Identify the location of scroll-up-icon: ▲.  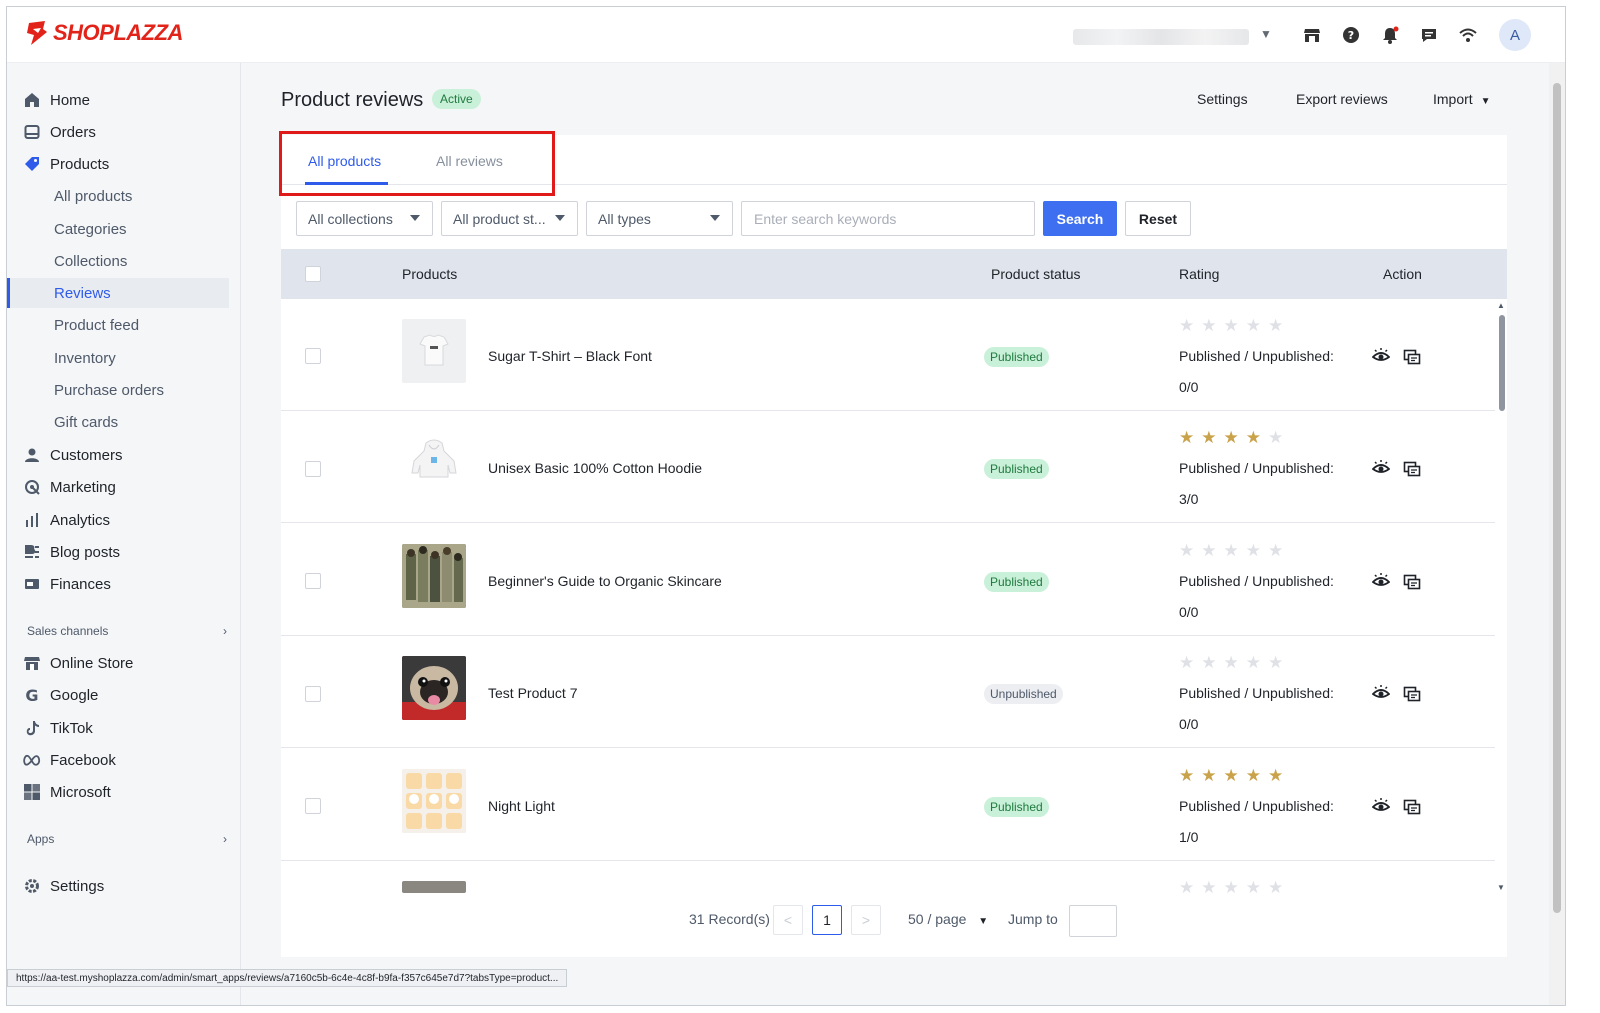
(1501, 305).